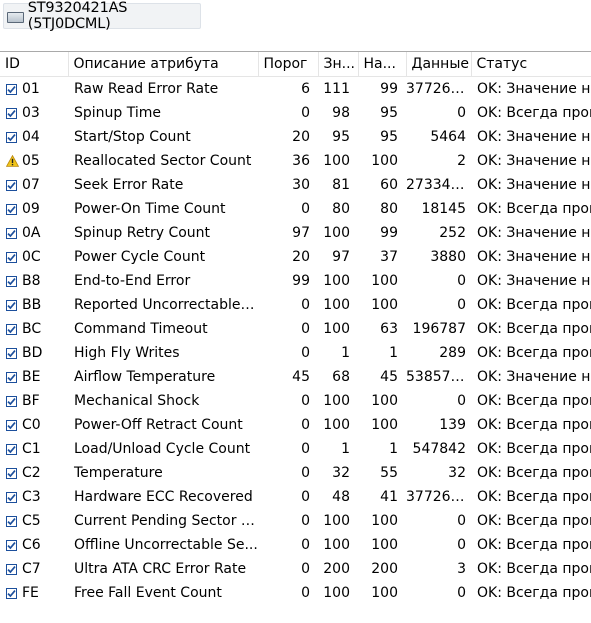  Describe the element at coordinates (295, 473) in the screenshot. I see `table-row: C2 Temperature 0 32 55 32 OK: Всегда прой` at that location.